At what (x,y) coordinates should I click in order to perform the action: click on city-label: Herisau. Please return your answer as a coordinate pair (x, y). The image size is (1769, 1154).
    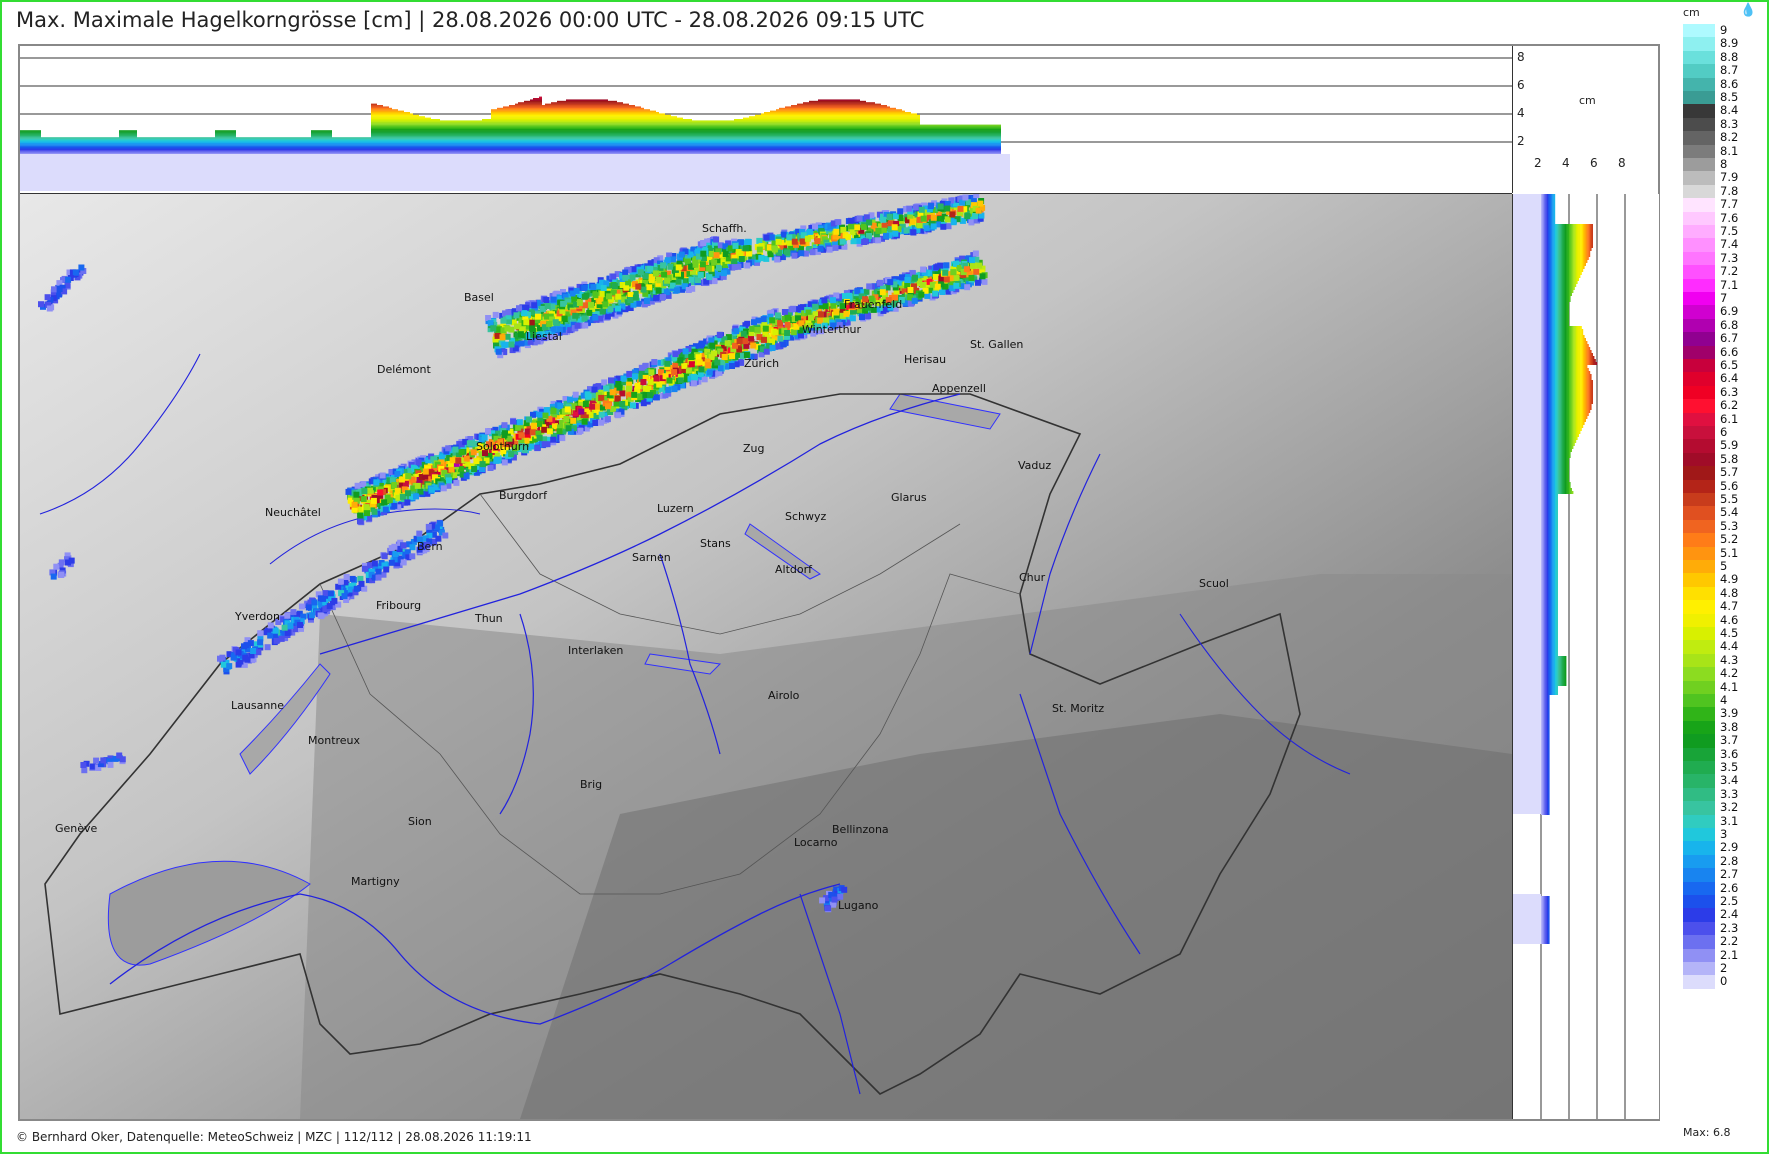
    Looking at the image, I should click on (925, 359).